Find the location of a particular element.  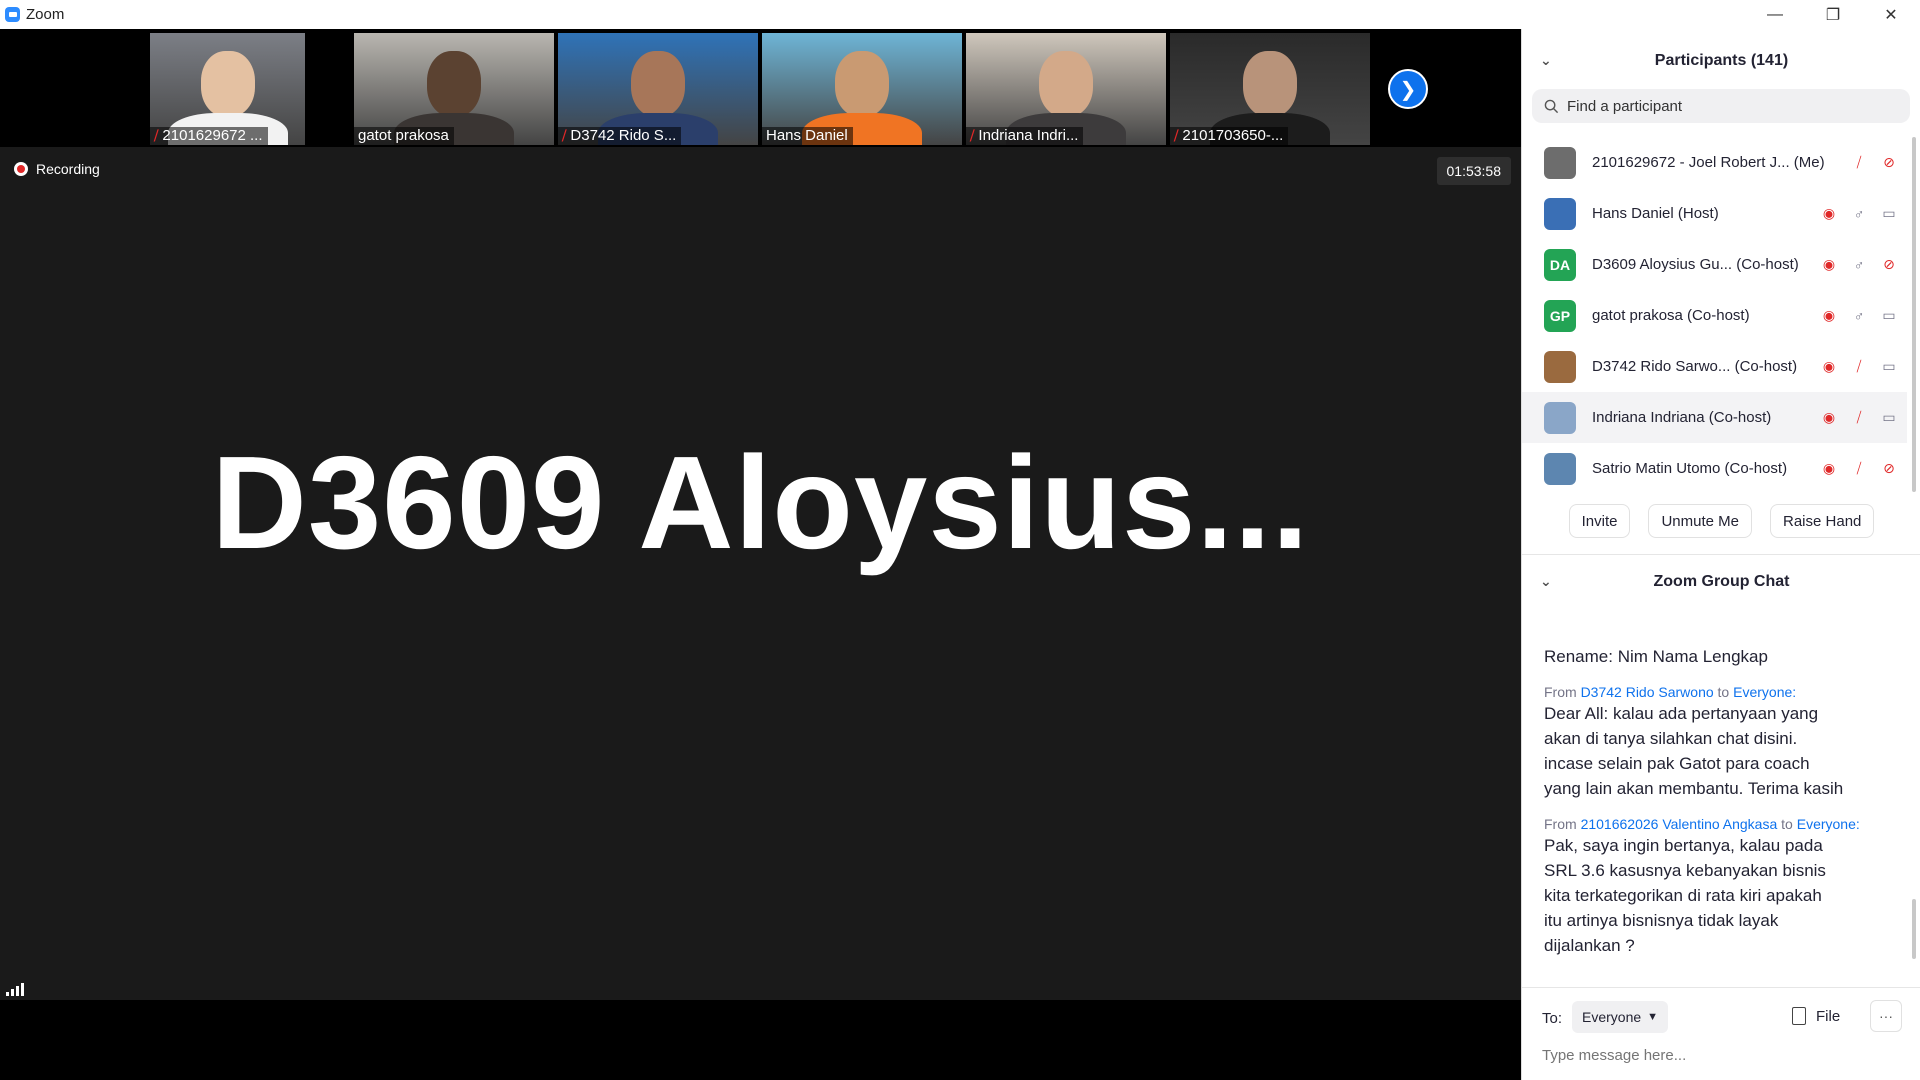

participant-row: 2101629672 - Joel Robert J... (Me) ⧸ ⊘ is located at coordinates (1714, 162).